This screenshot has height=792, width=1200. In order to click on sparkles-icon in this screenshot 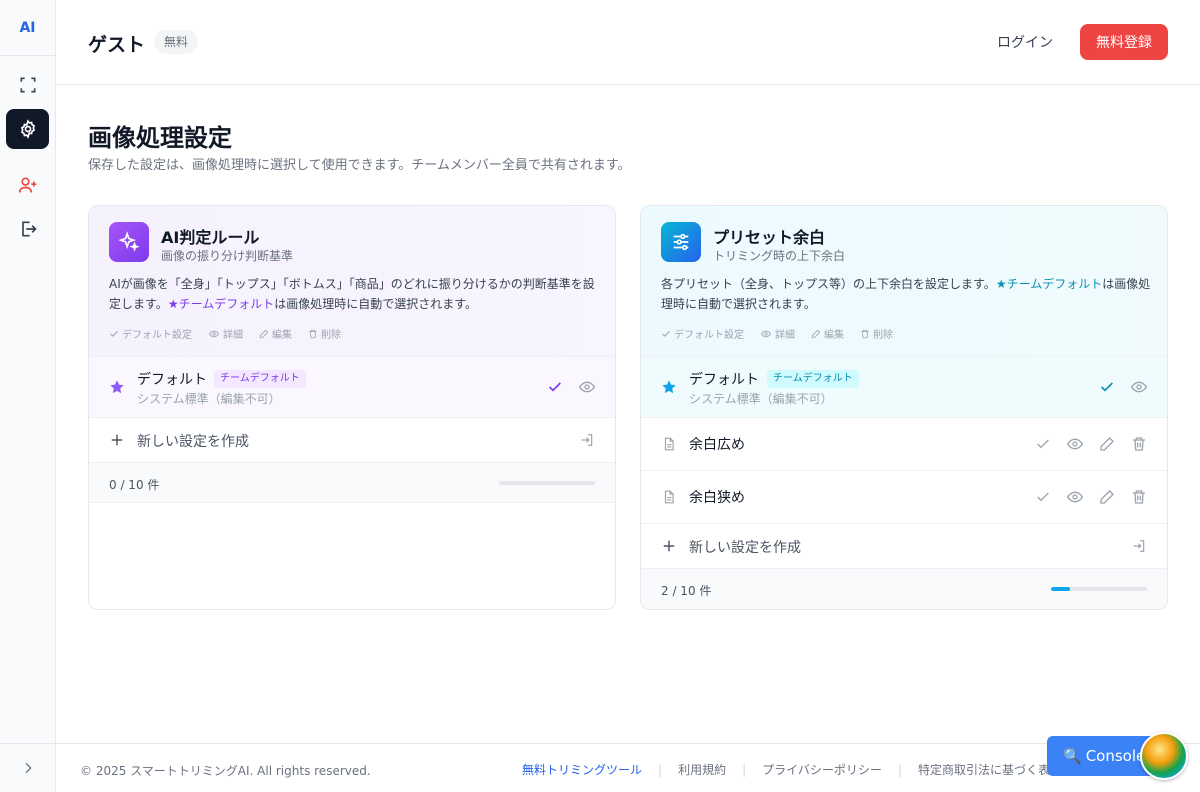, I will do `click(129, 242)`.